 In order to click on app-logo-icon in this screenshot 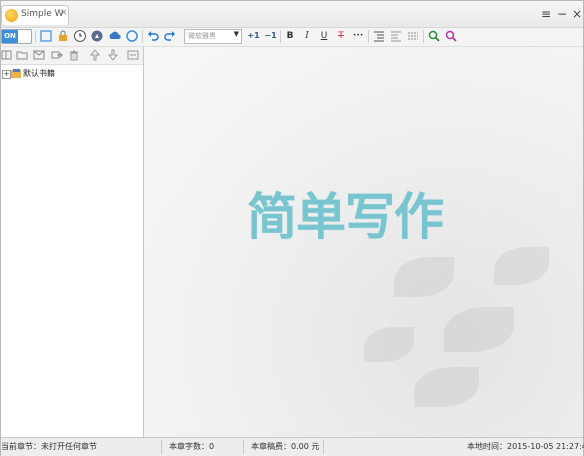, I will do `click(11, 15)`.